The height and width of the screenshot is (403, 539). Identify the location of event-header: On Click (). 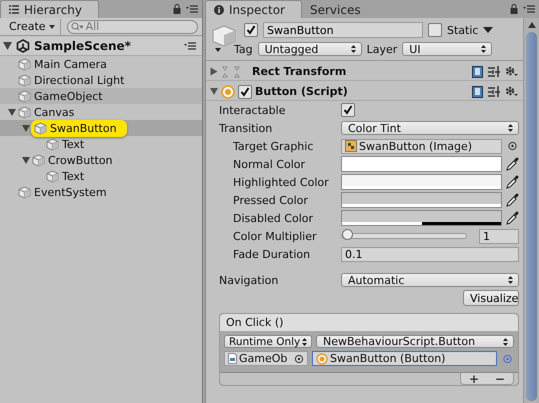
(369, 322).